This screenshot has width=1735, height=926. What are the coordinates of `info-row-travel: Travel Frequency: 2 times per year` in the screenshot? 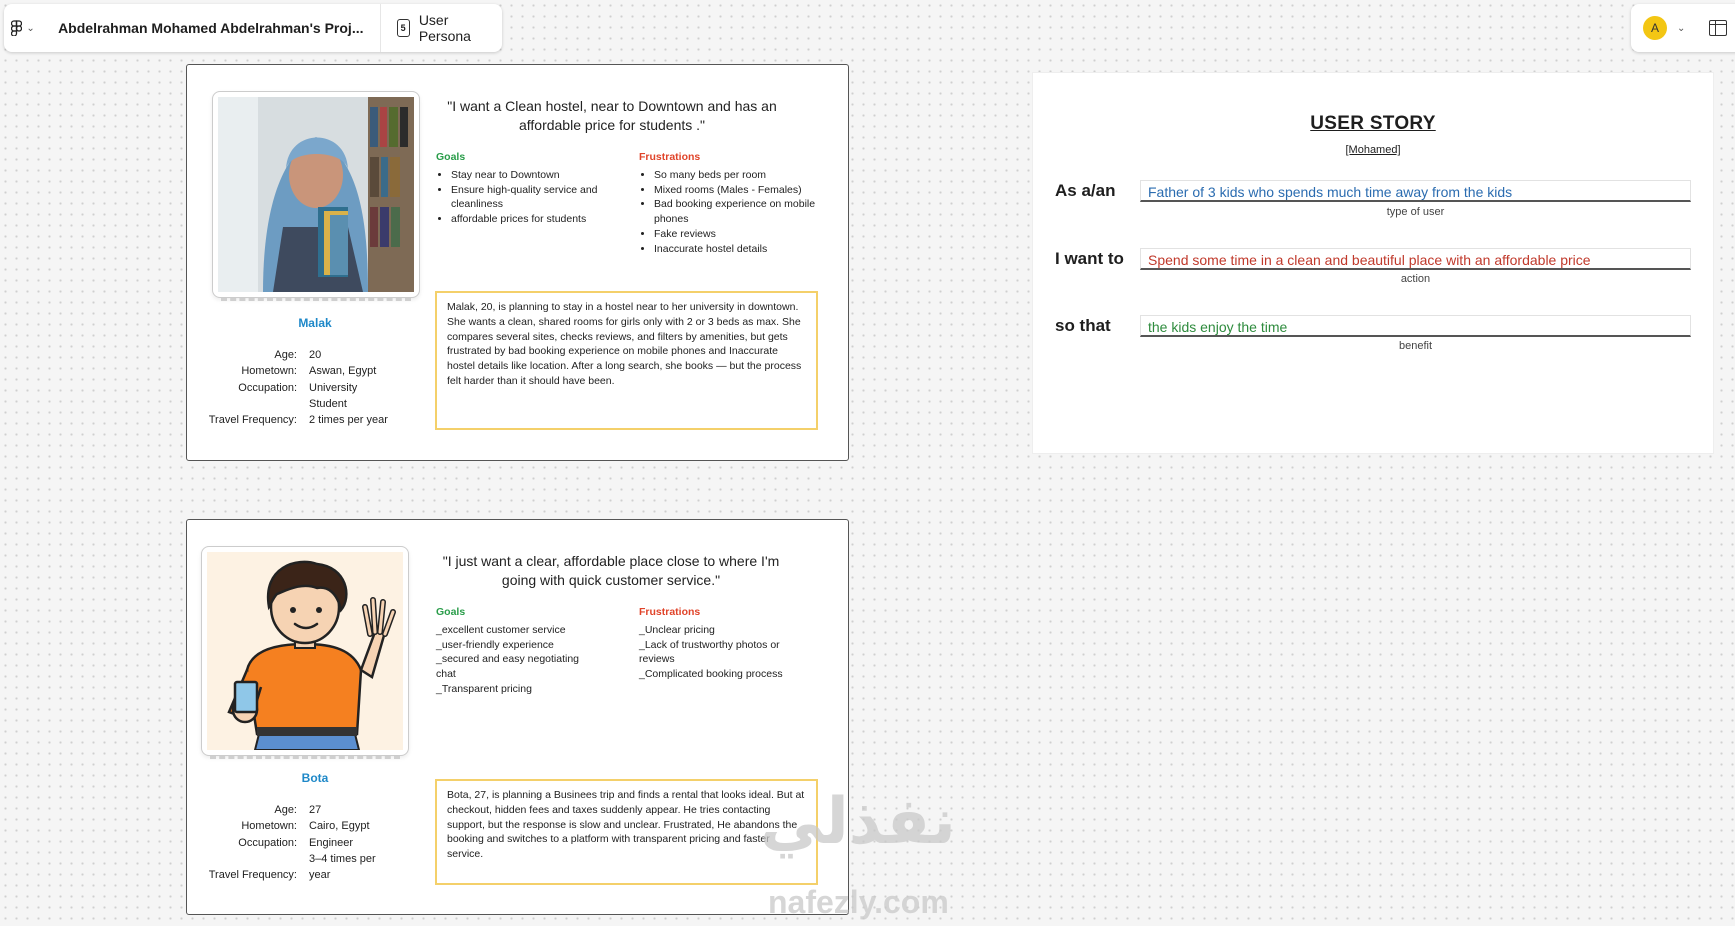 It's located at (298, 420).